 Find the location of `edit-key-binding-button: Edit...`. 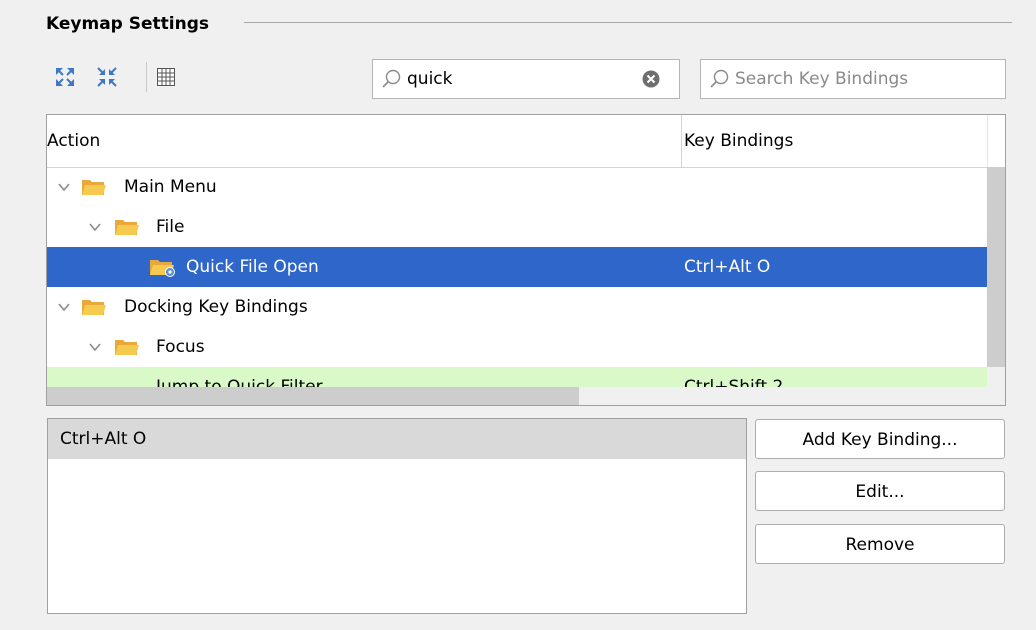

edit-key-binding-button: Edit... is located at coordinates (880, 491).